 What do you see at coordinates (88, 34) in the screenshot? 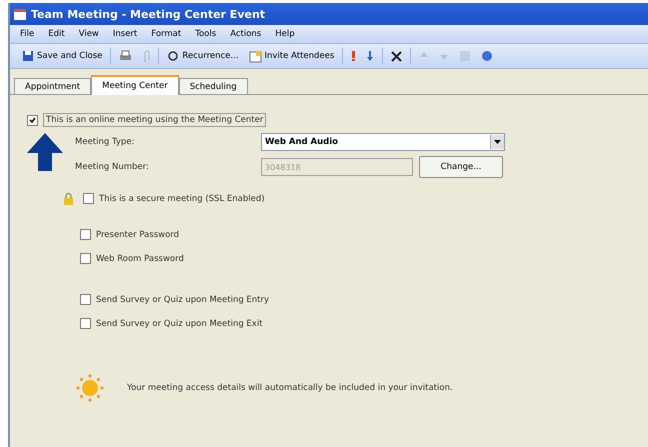
I see `menu-item: View` at bounding box center [88, 34].